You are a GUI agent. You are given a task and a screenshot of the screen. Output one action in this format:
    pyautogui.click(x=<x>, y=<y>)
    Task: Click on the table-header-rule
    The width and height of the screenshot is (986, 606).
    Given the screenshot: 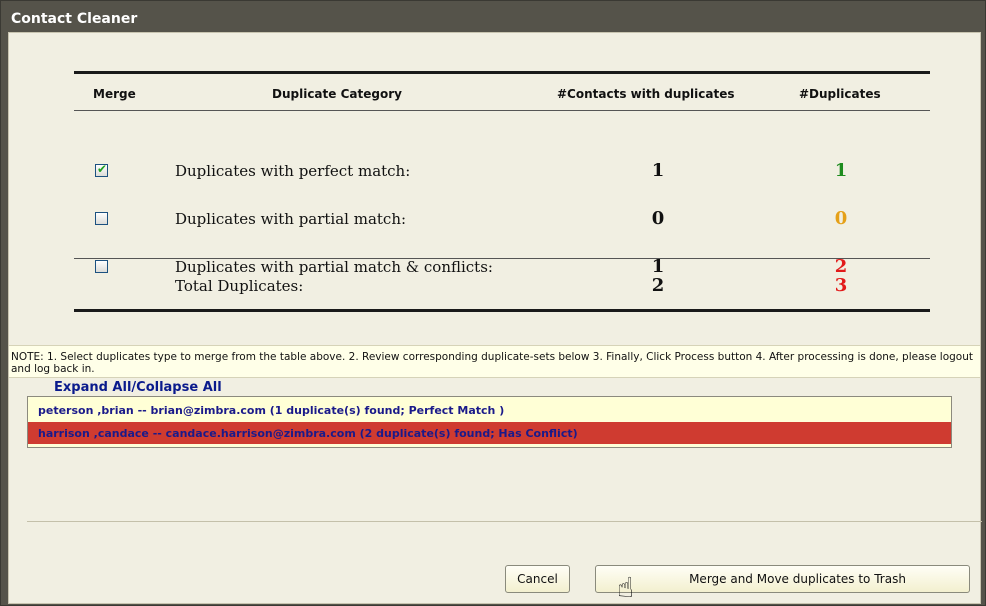 What is the action you would take?
    pyautogui.click(x=502, y=110)
    